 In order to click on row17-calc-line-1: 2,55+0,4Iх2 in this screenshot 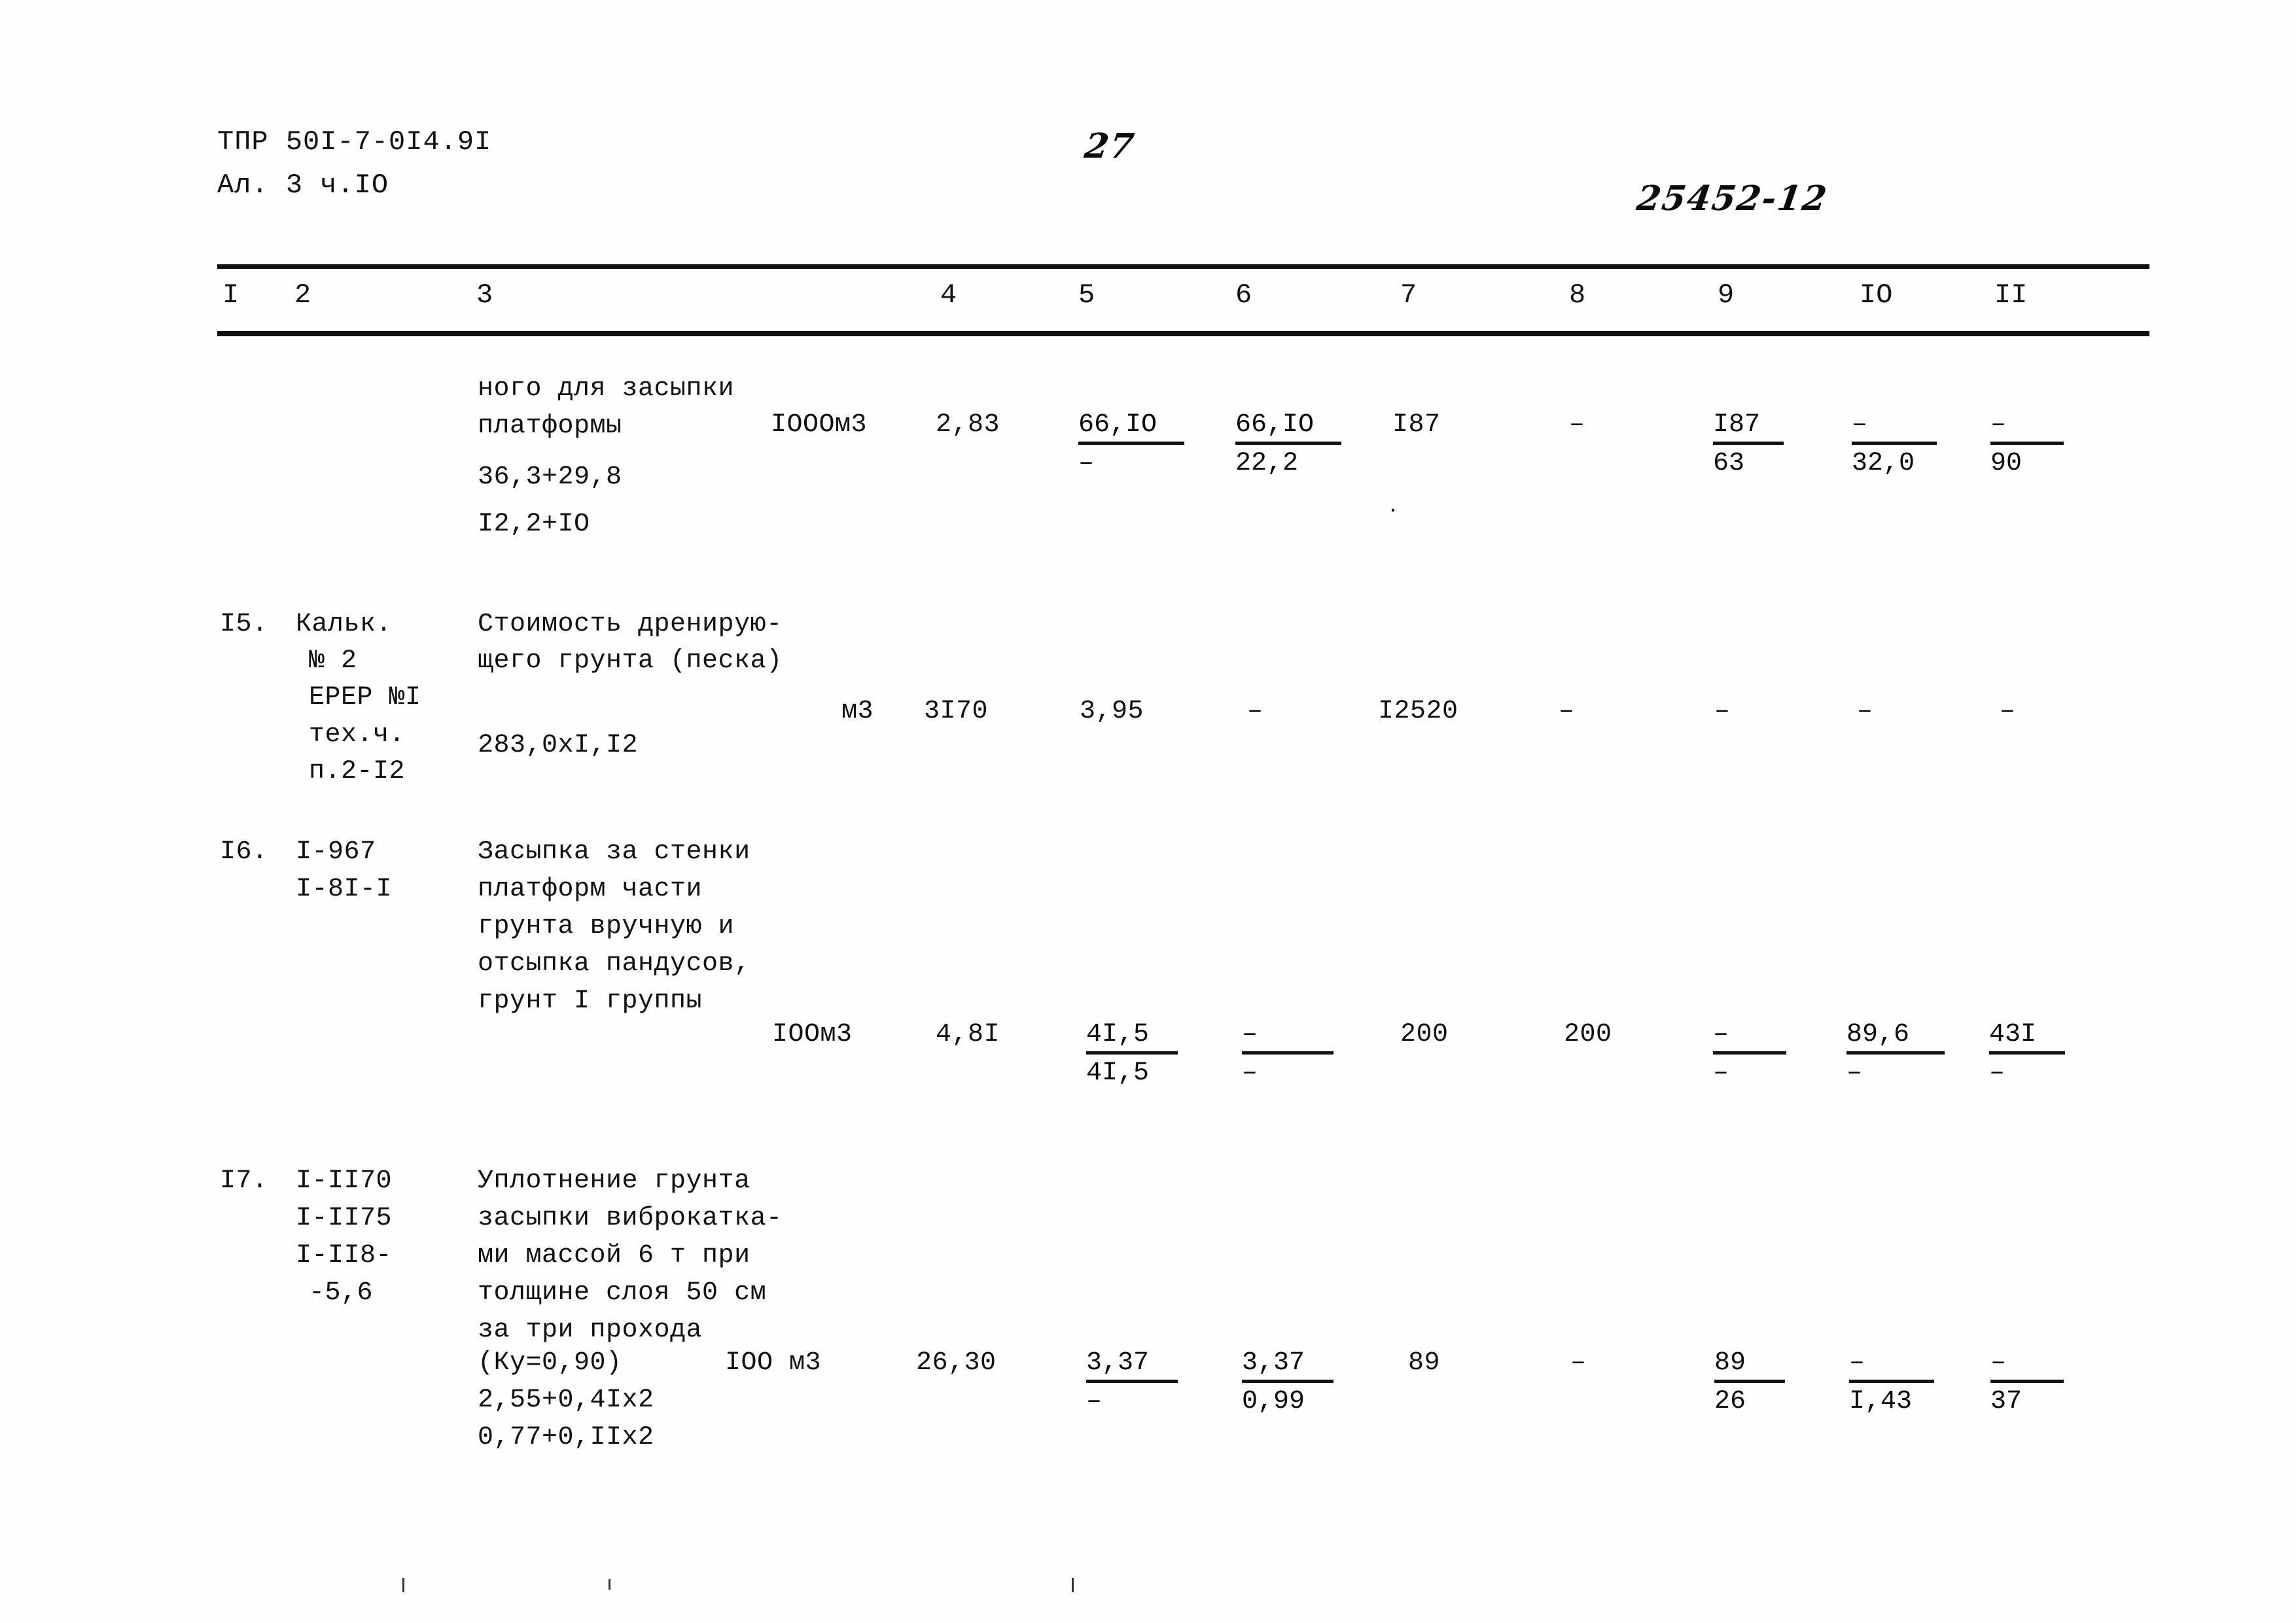, I will do `click(566, 1401)`.